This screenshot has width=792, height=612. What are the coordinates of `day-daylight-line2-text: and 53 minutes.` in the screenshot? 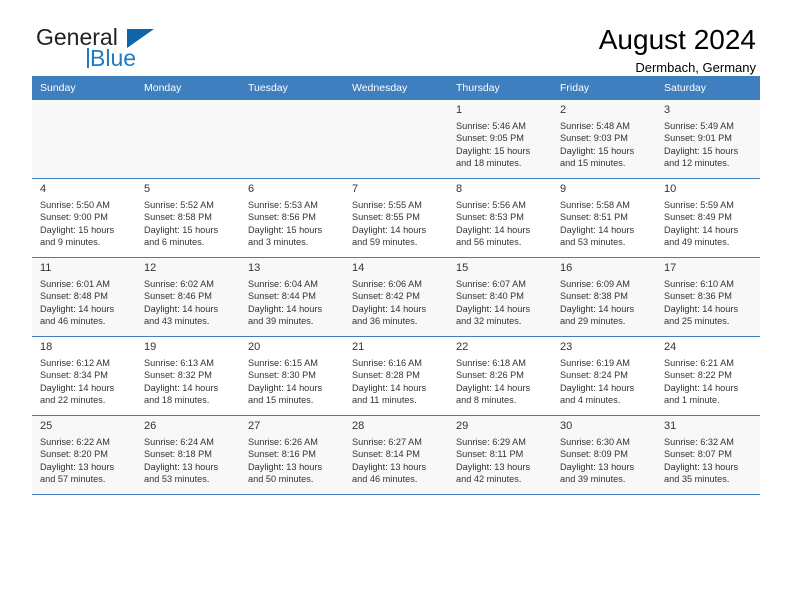 It's located at (177, 478).